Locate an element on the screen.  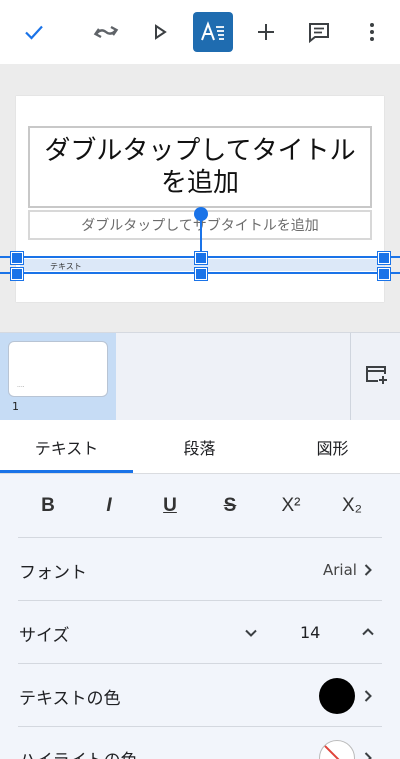
bold-icon: B is located at coordinates (48, 505).